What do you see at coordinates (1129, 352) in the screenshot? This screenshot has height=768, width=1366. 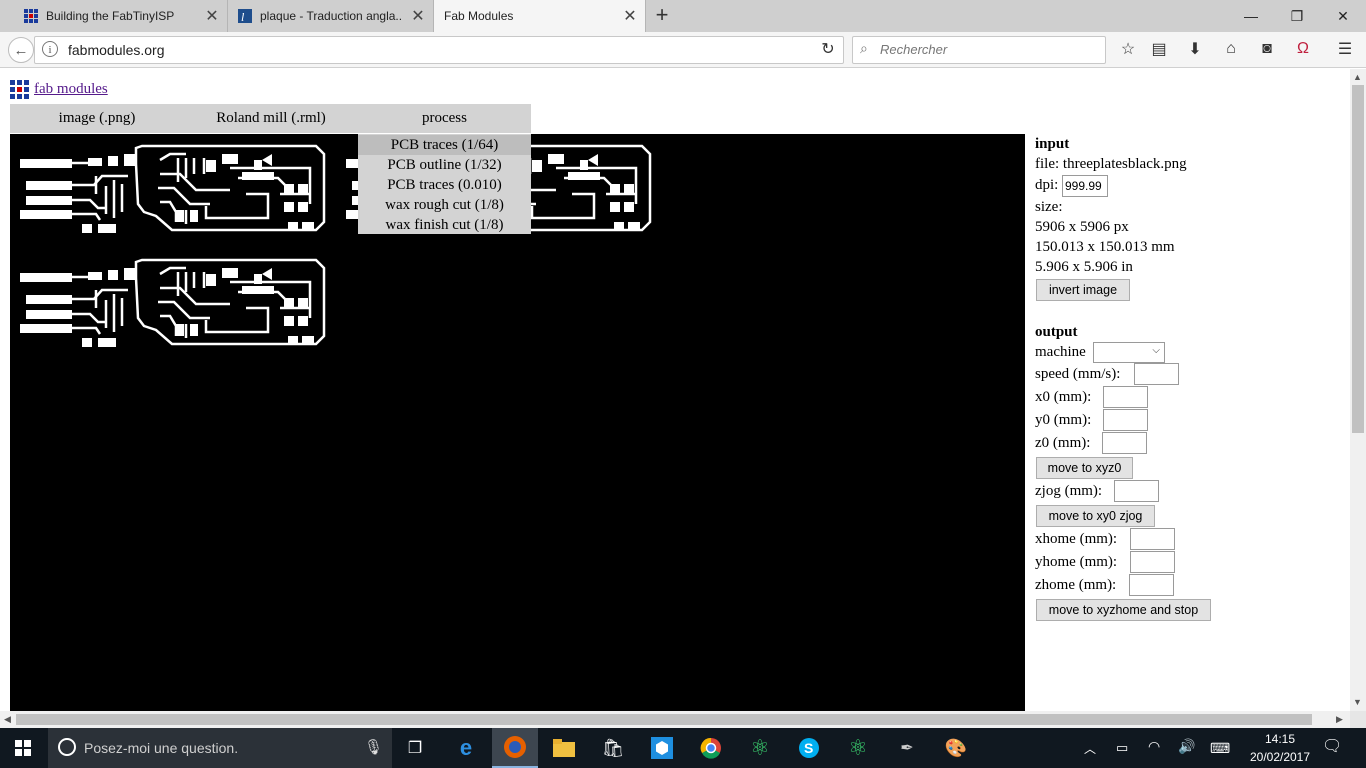 I see `machine-select: ⌵` at bounding box center [1129, 352].